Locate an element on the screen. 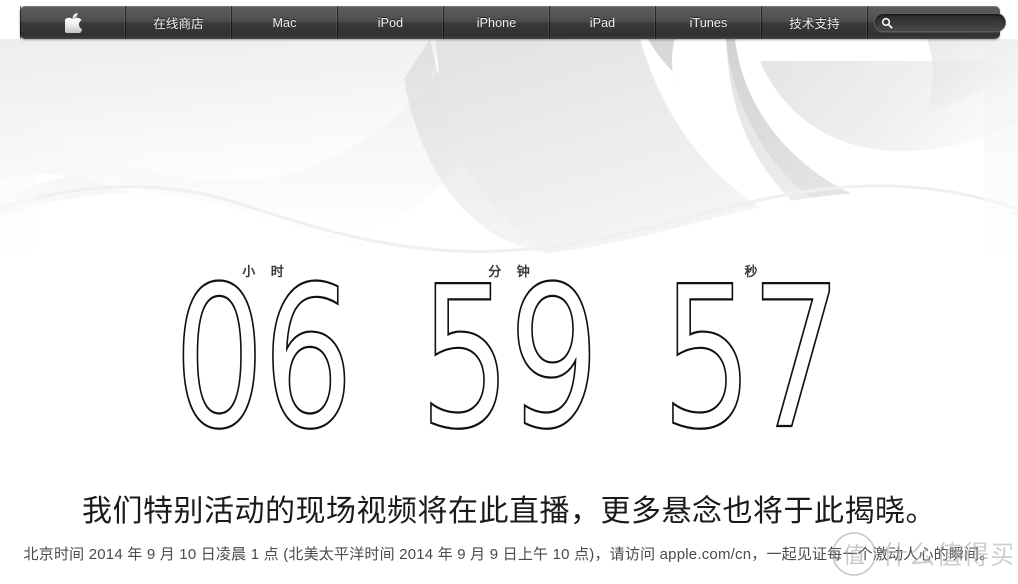 Image resolution: width=1018 pixels, height=584 pixels. nav-item-iphone-label: iPhone is located at coordinates (496, 22).